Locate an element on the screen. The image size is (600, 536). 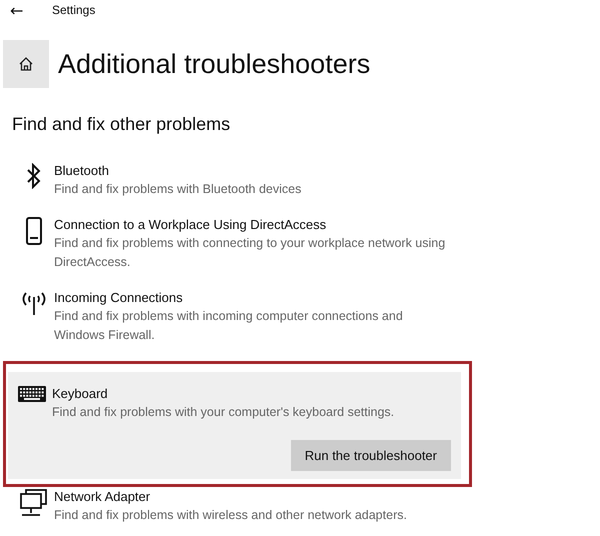
item-title: Network Adapter is located at coordinates (103, 497).